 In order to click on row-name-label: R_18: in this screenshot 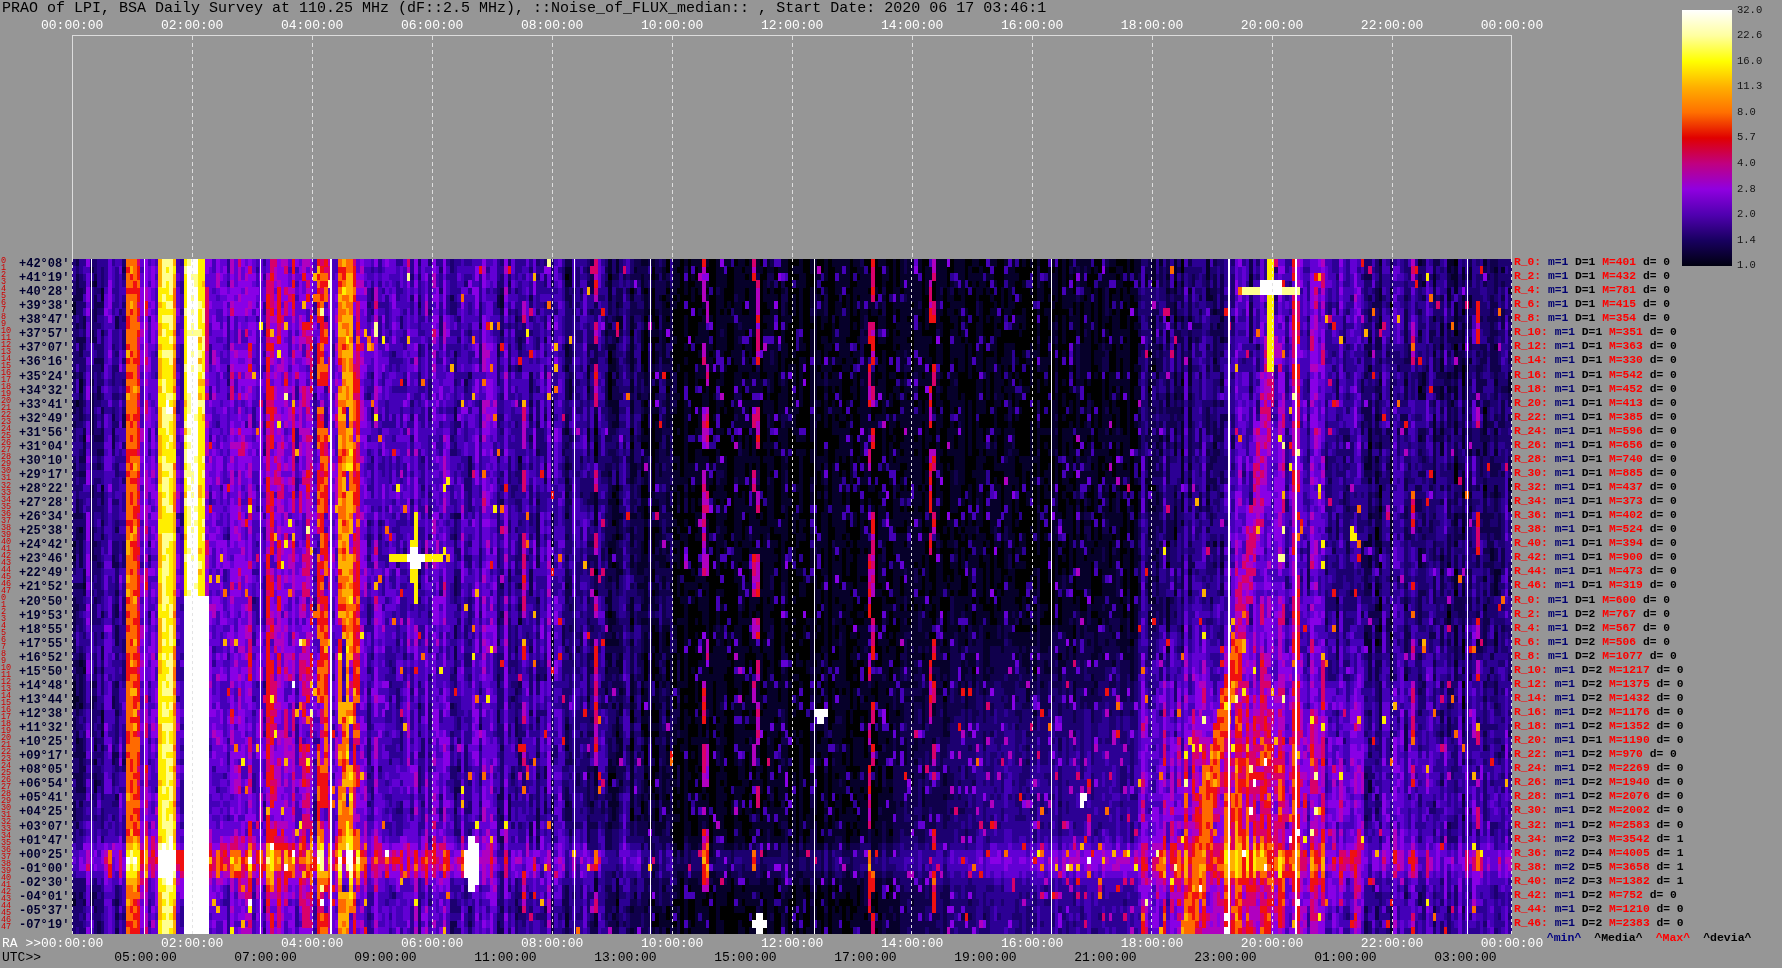, I will do `click(1531, 388)`.